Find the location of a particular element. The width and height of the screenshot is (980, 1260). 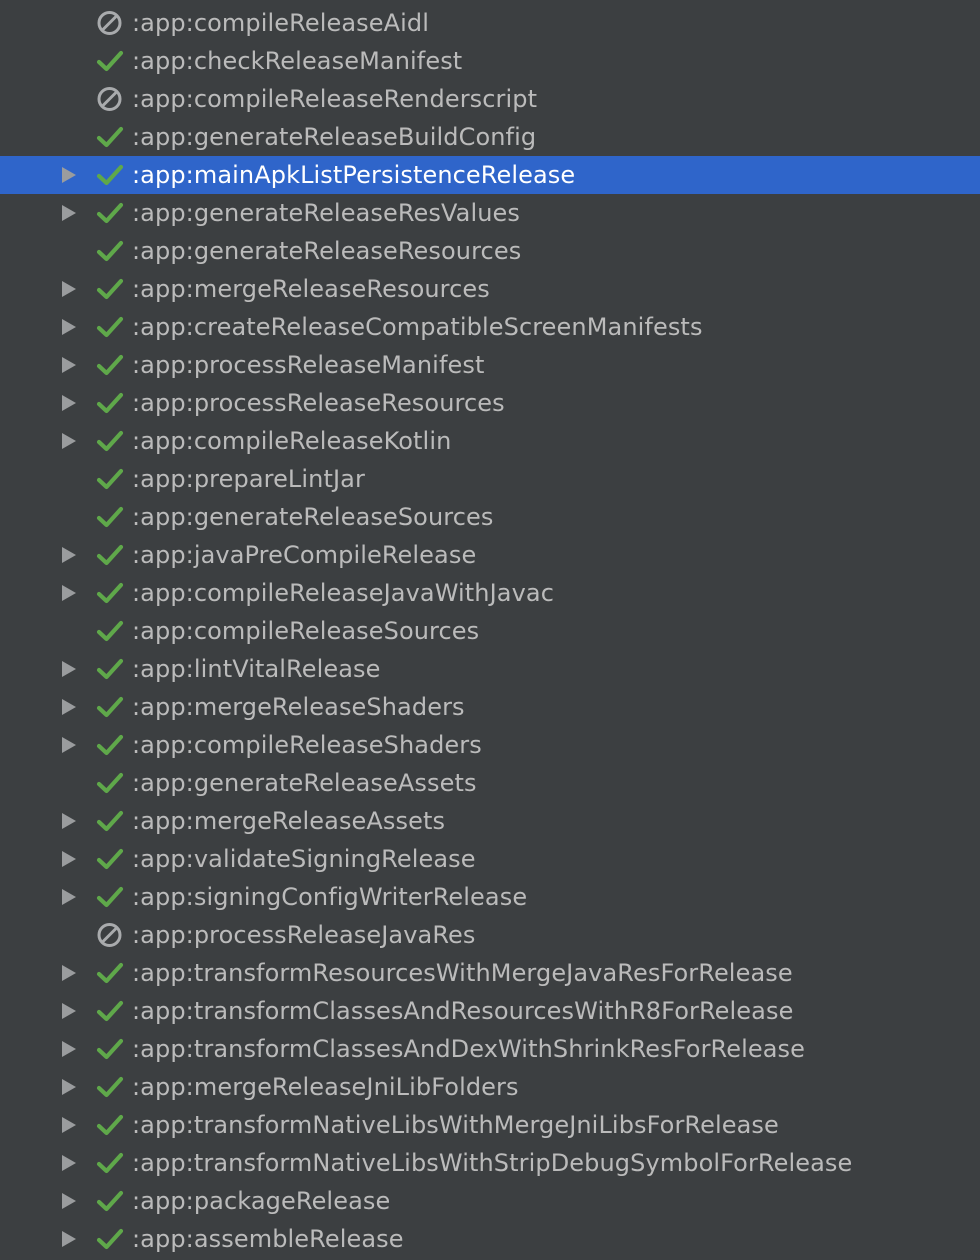

task-row: :app:compileReleaseRenderscript is located at coordinates (490, 99).